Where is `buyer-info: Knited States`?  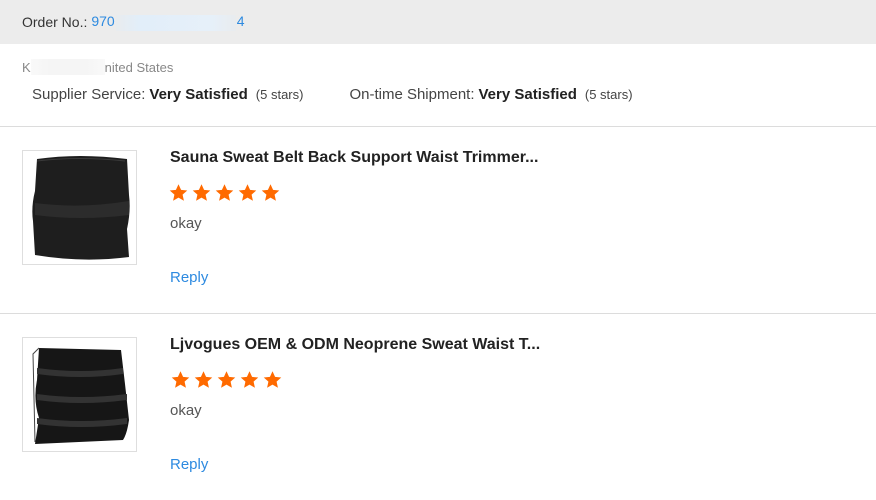 buyer-info: Knited States is located at coordinates (438, 67).